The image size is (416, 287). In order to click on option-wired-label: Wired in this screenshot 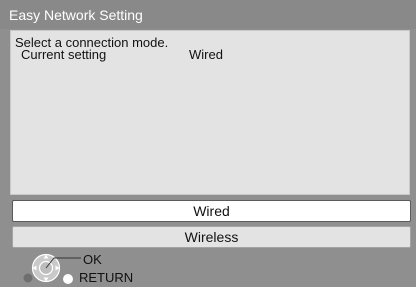, I will do `click(211, 211)`.